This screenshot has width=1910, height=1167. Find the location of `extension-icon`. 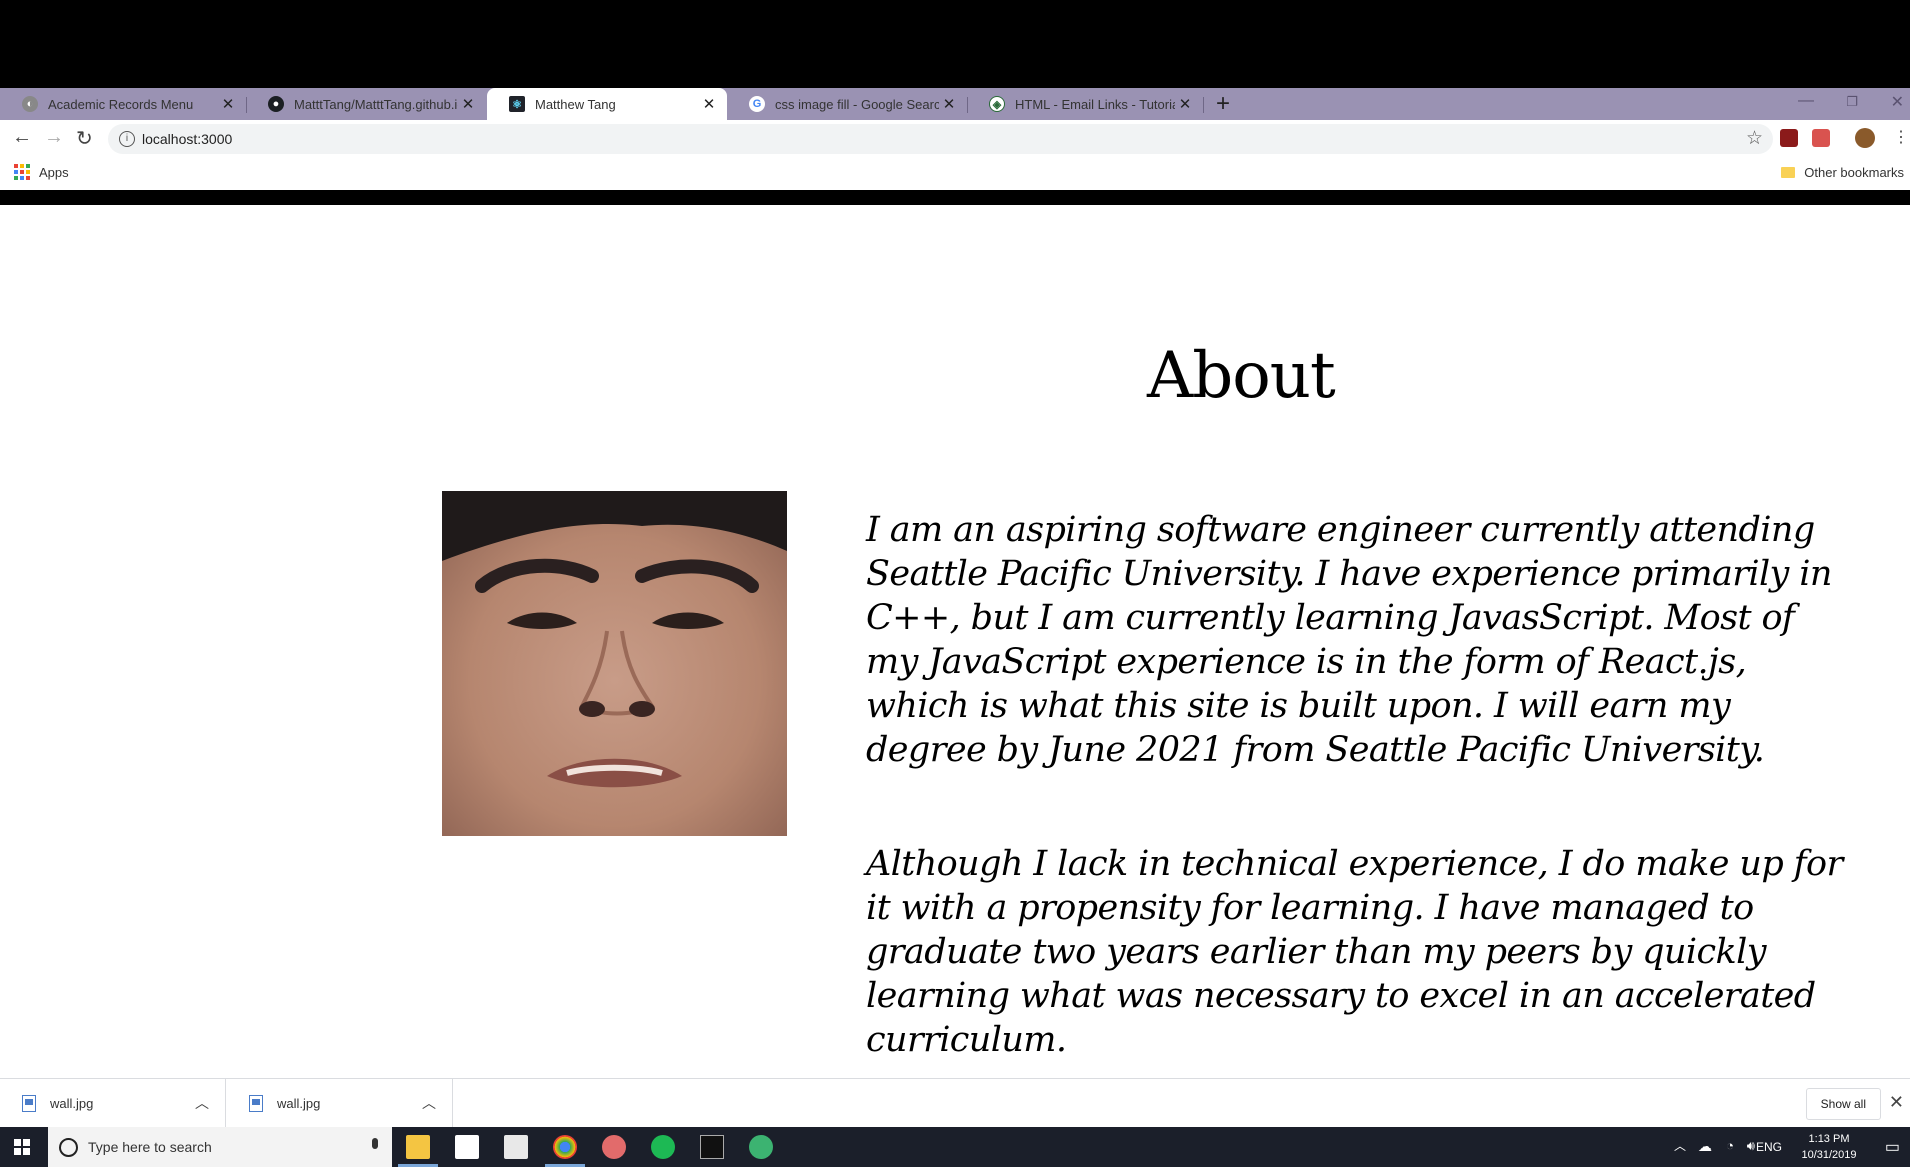

extension-icon is located at coordinates (1821, 138).